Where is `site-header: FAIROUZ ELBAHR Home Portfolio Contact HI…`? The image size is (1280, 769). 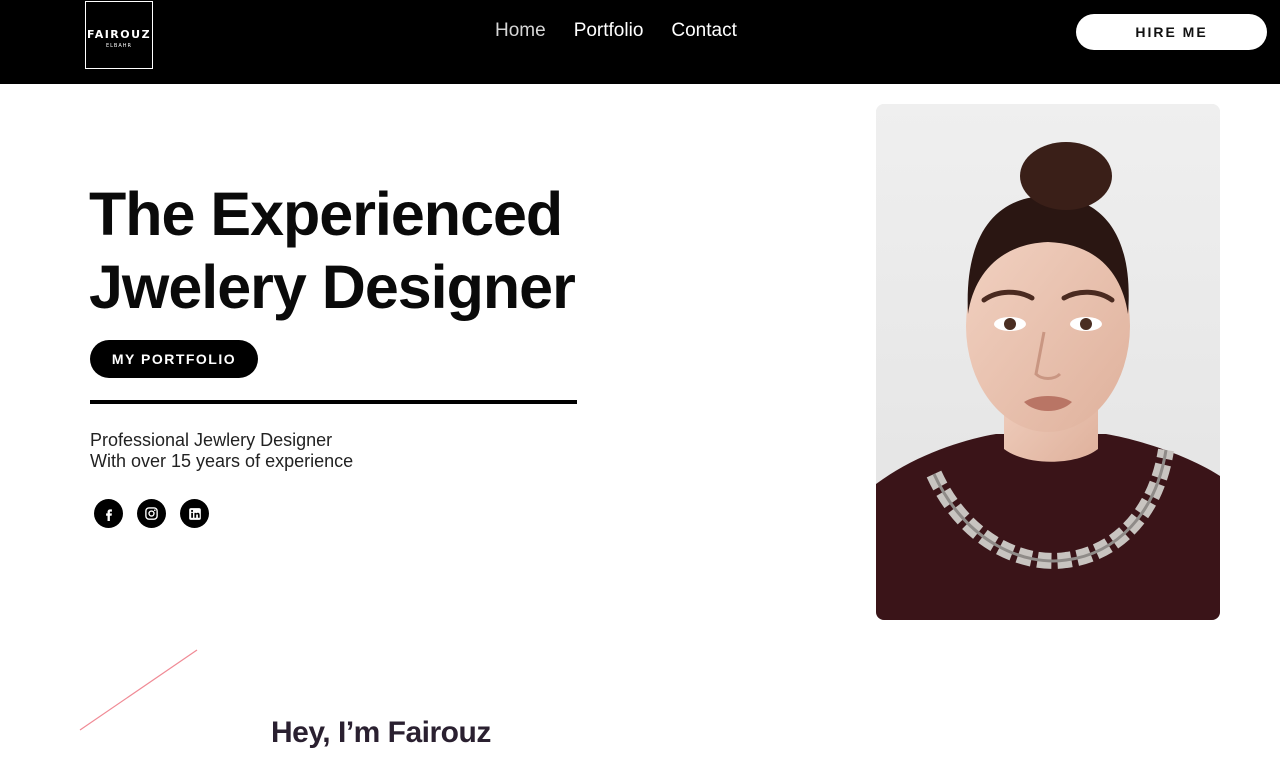 site-header: FAIROUZ ELBAHR Home Portfolio Contact HI… is located at coordinates (640, 42).